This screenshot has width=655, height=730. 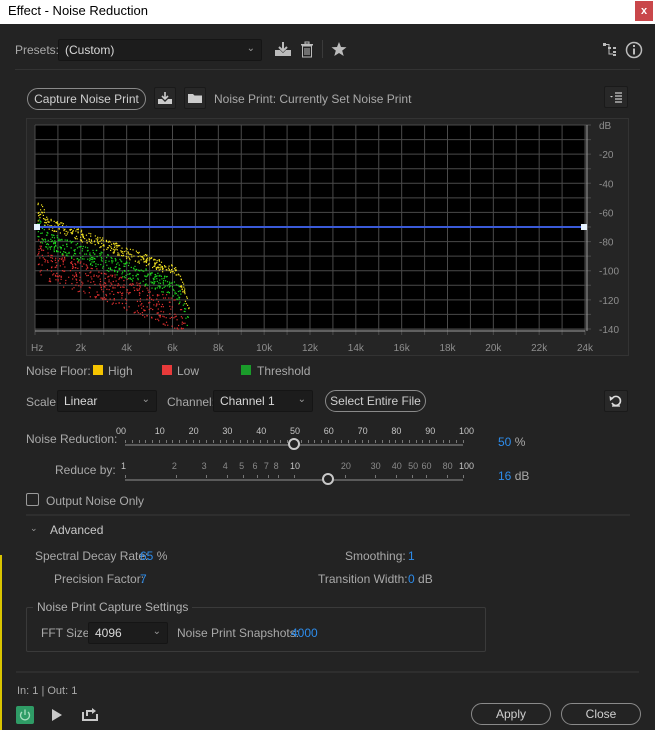 What do you see at coordinates (511, 442) in the screenshot?
I see `noise-reduction-readout: 50 %` at bounding box center [511, 442].